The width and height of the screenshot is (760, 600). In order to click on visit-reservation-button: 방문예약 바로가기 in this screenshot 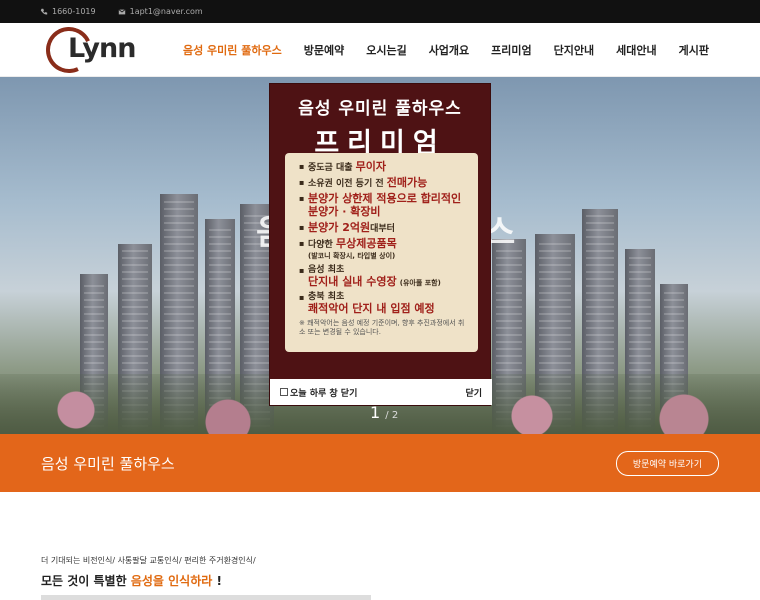, I will do `click(667, 463)`.